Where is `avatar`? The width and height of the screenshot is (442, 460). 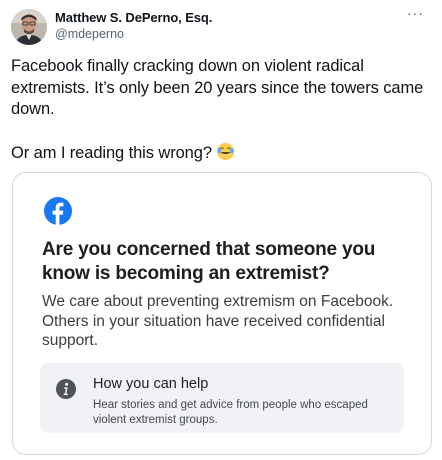 avatar is located at coordinates (29, 27).